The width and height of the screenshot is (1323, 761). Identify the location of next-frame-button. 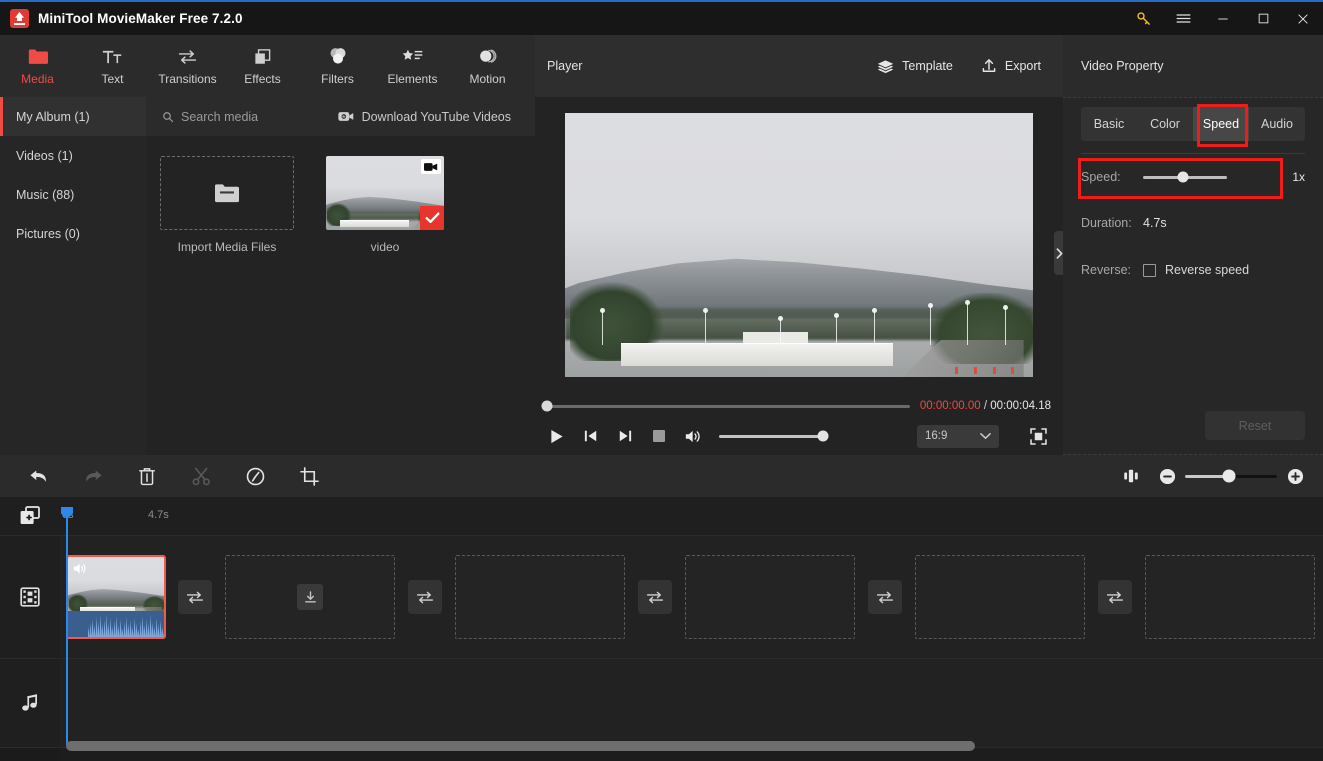
(625, 436).